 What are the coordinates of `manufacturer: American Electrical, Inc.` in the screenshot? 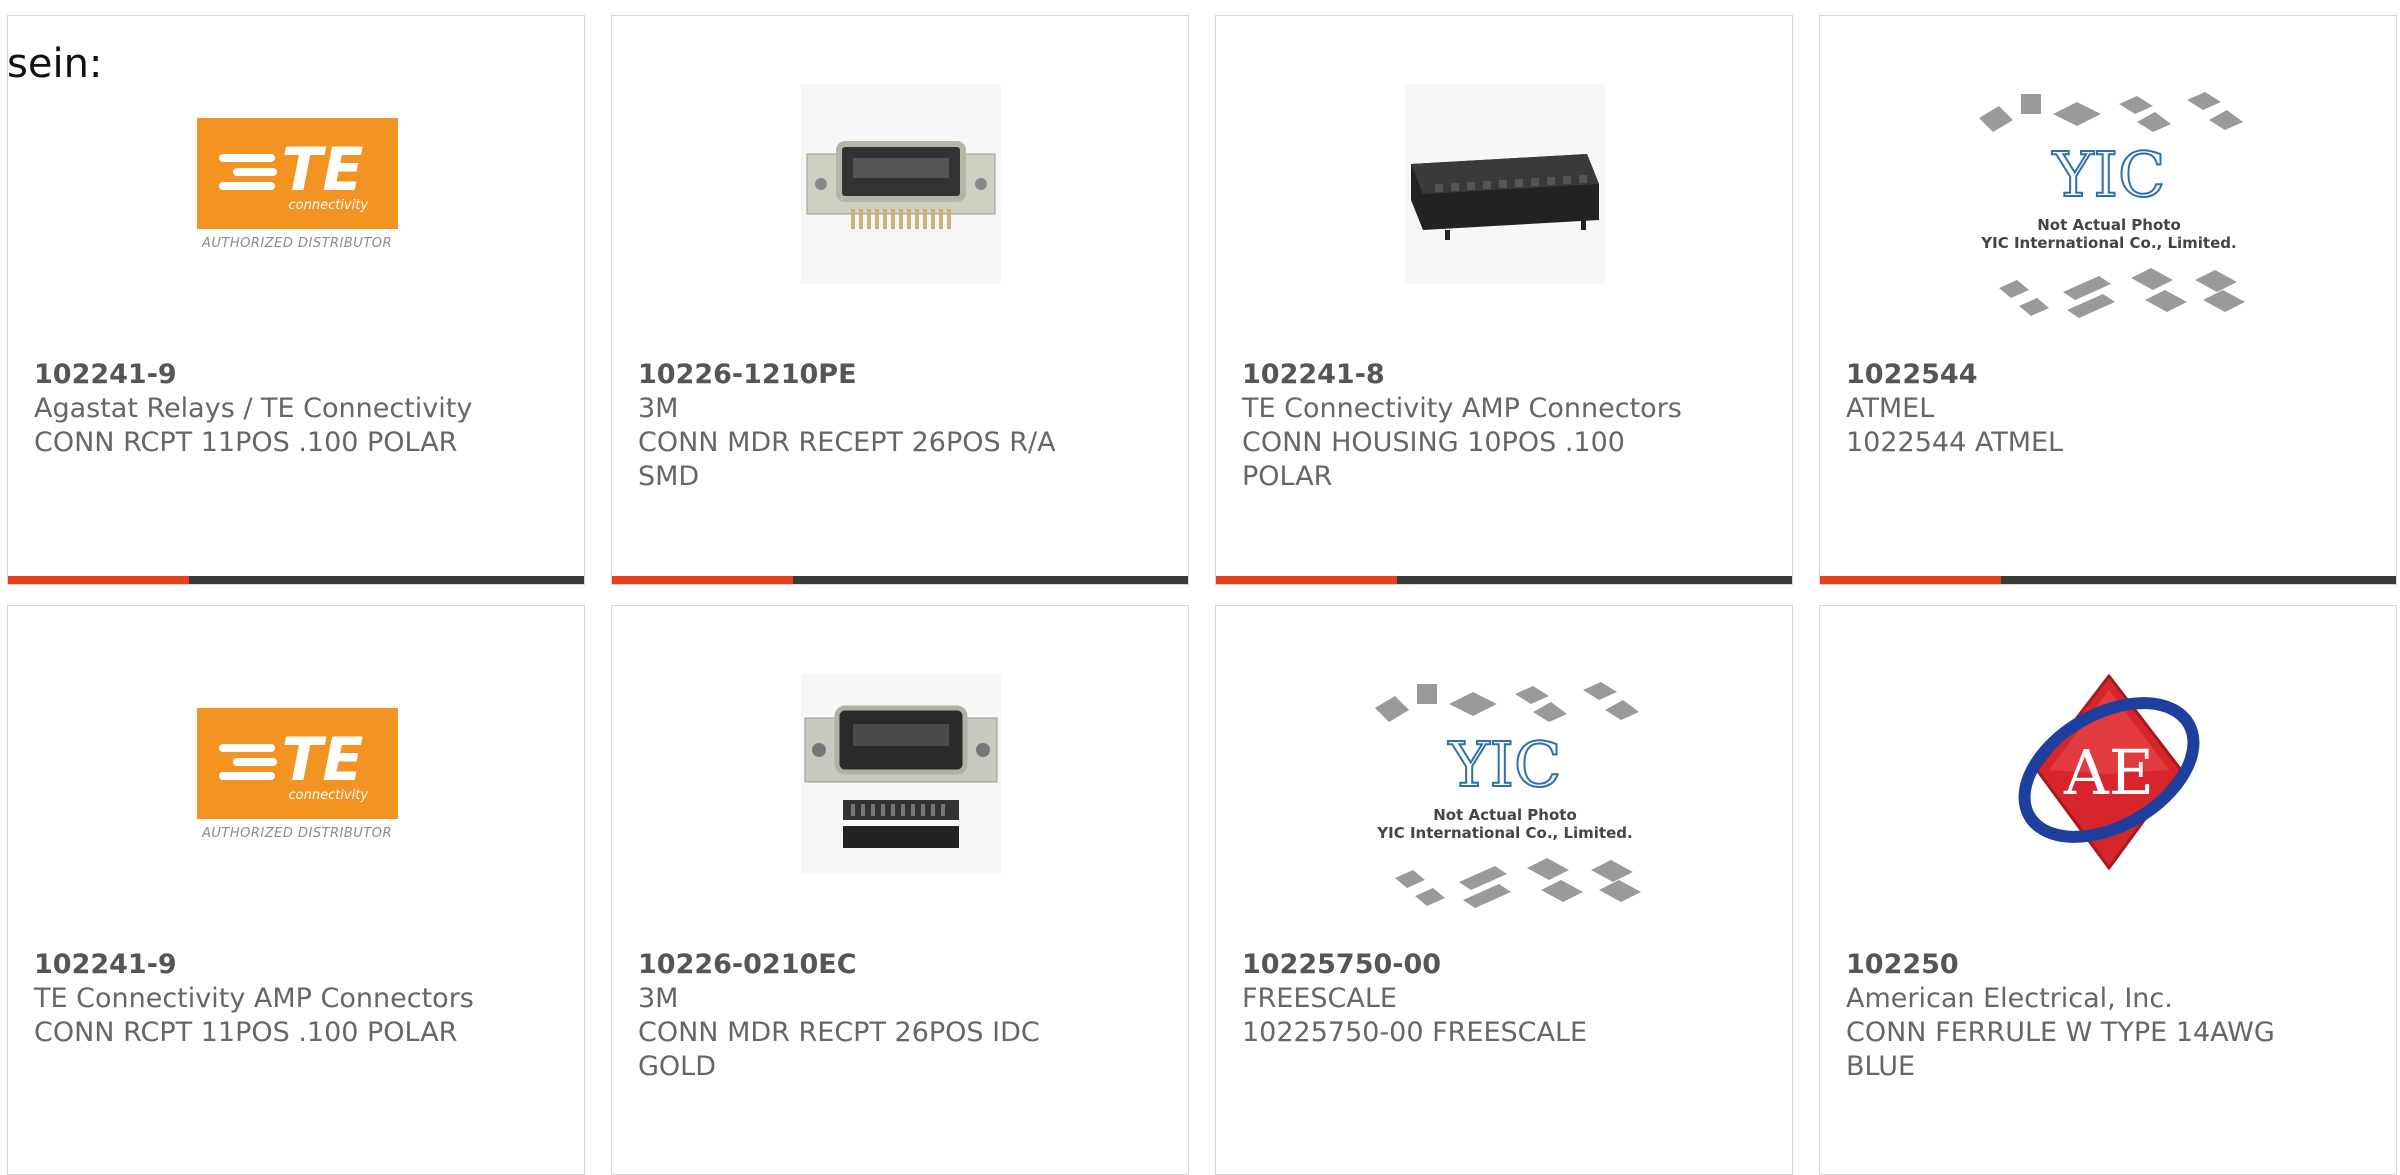 It's located at (2009, 998).